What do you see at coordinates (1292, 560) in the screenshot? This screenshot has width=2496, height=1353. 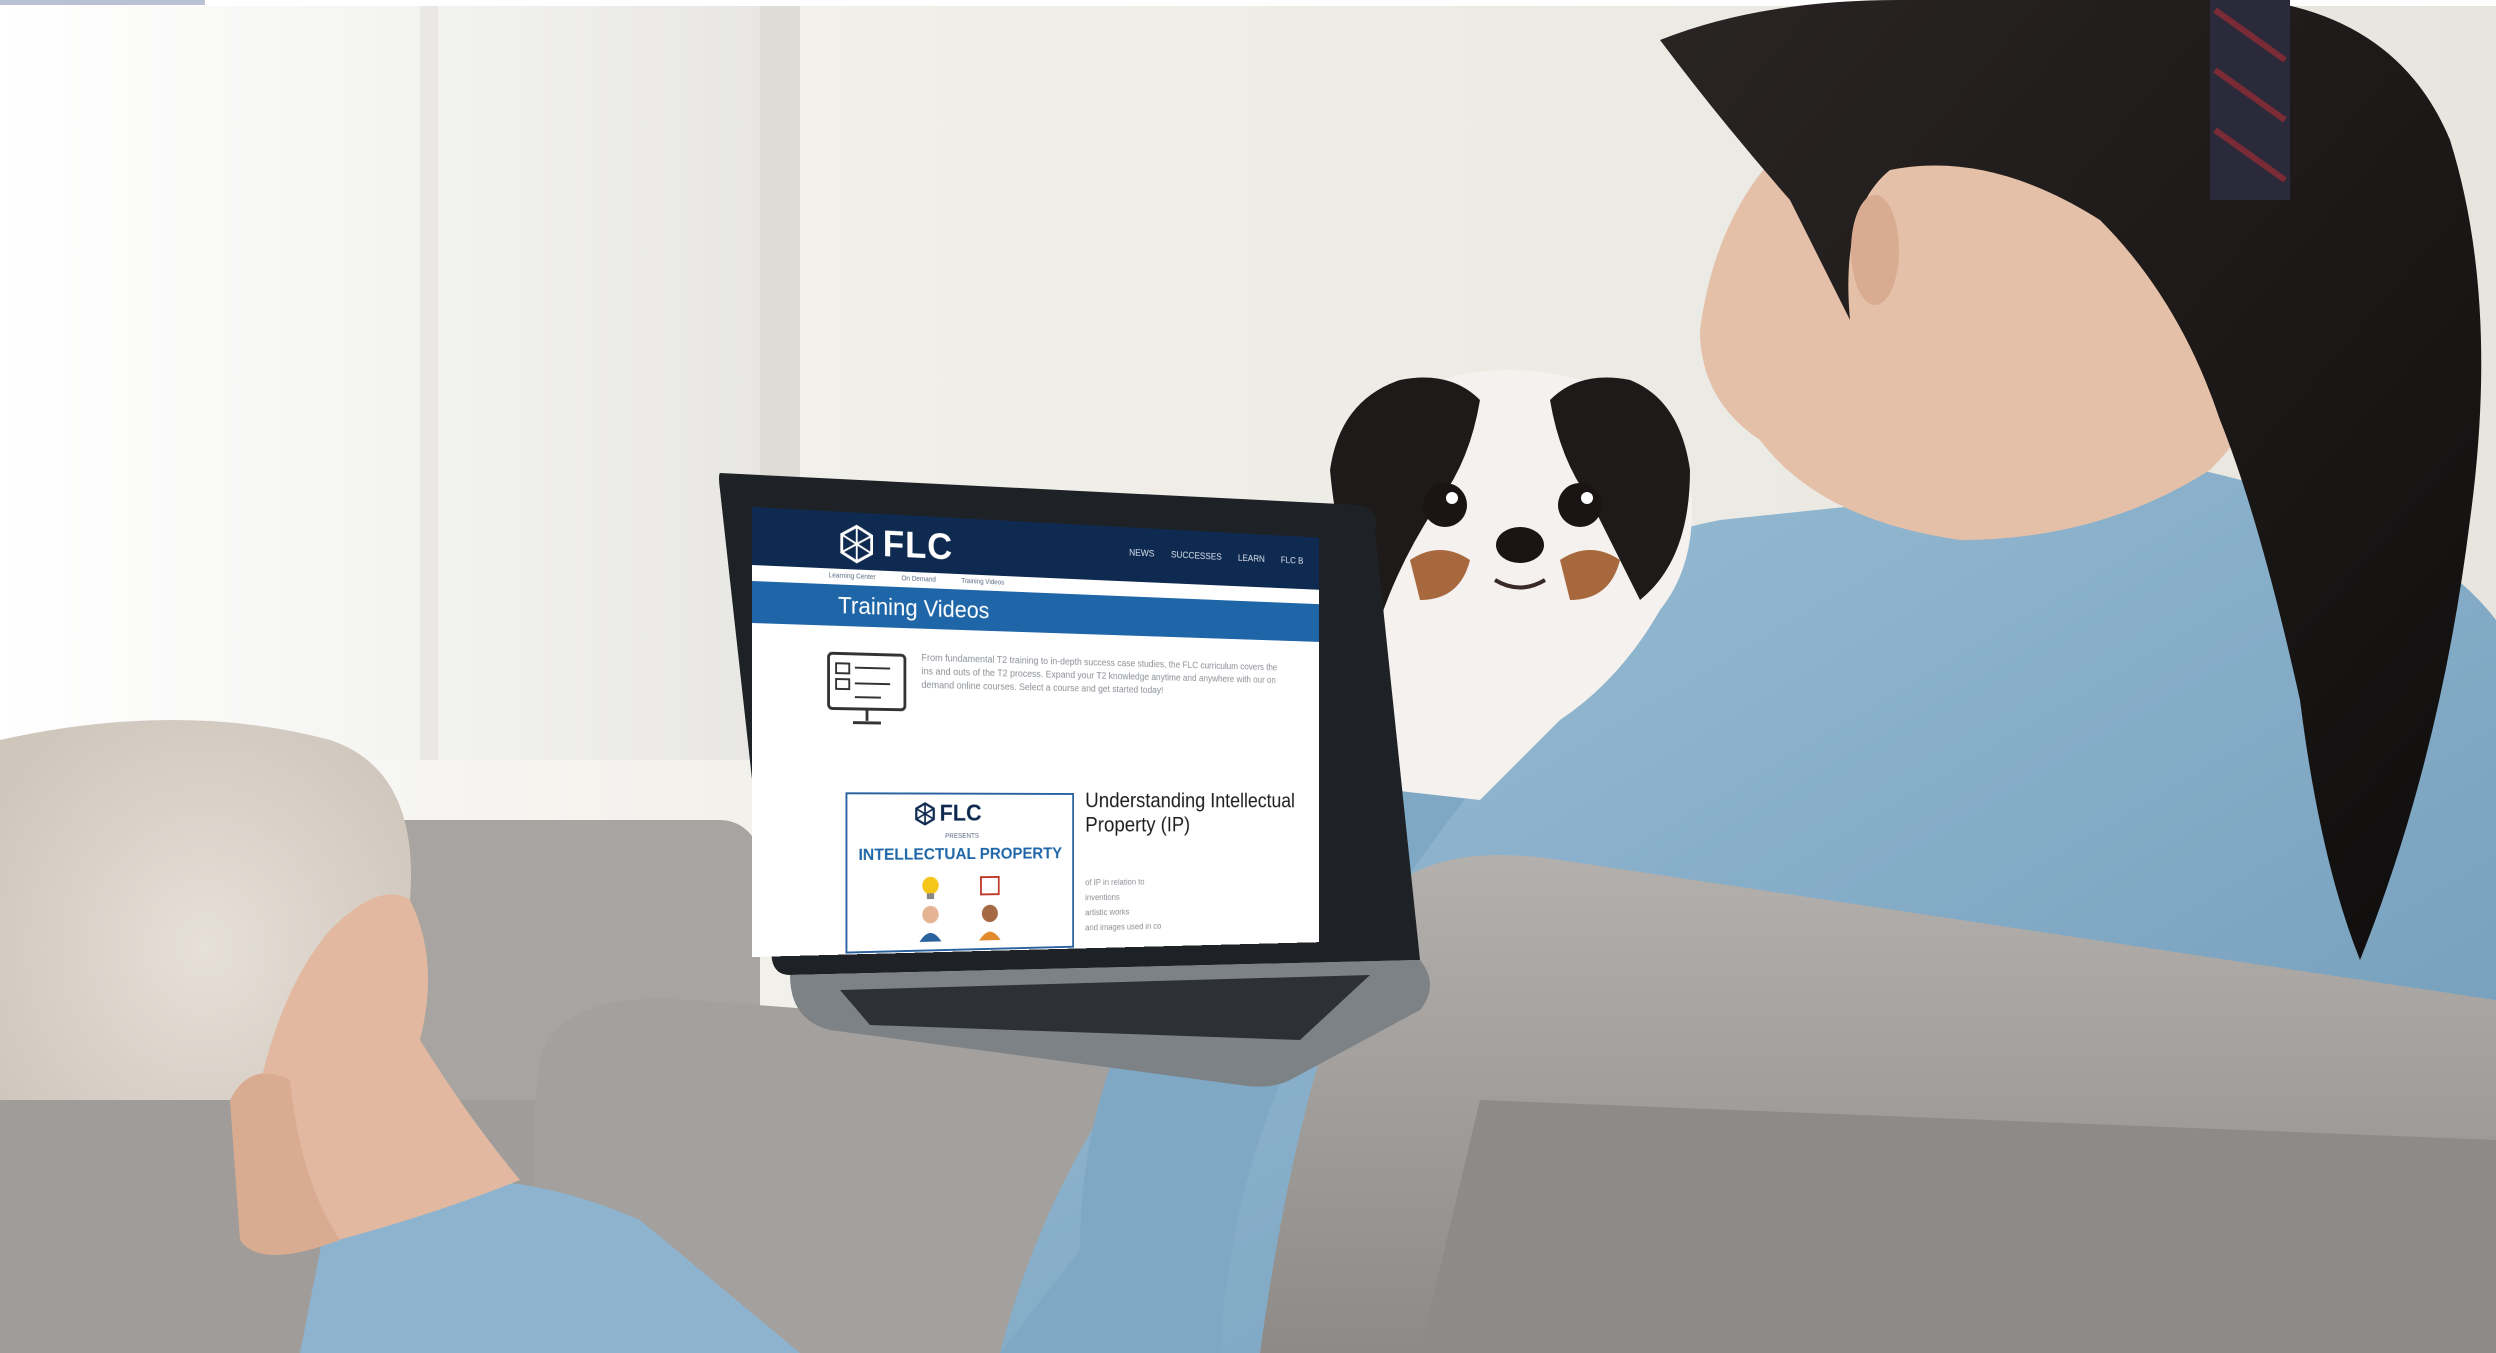 I see `nav-item-flc: FLC B` at bounding box center [1292, 560].